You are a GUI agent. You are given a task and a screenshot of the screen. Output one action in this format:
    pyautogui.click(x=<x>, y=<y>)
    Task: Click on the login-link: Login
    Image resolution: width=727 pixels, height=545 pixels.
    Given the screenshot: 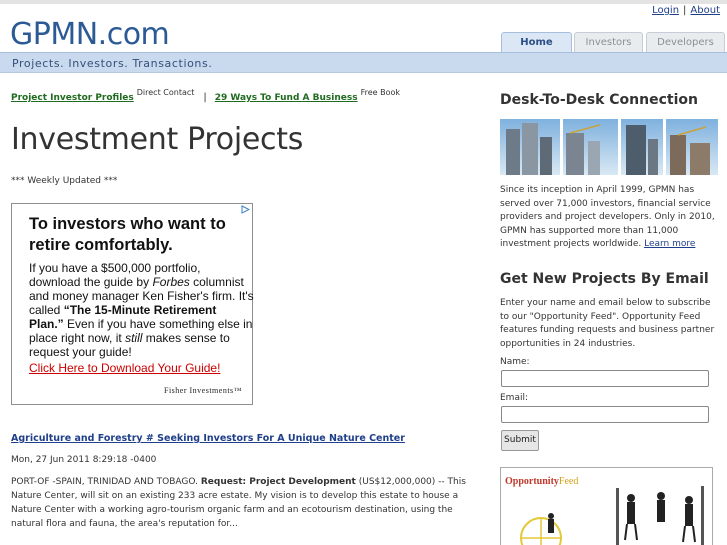 What is the action you would take?
    pyautogui.click(x=665, y=10)
    